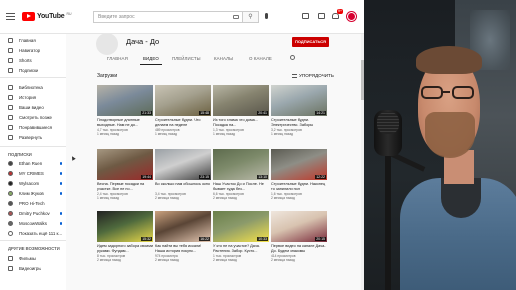 This screenshot has width=516, height=290. What do you see at coordinates (33, 258) in the screenshot?
I see `other-item-0: Фильмы` at bounding box center [33, 258].